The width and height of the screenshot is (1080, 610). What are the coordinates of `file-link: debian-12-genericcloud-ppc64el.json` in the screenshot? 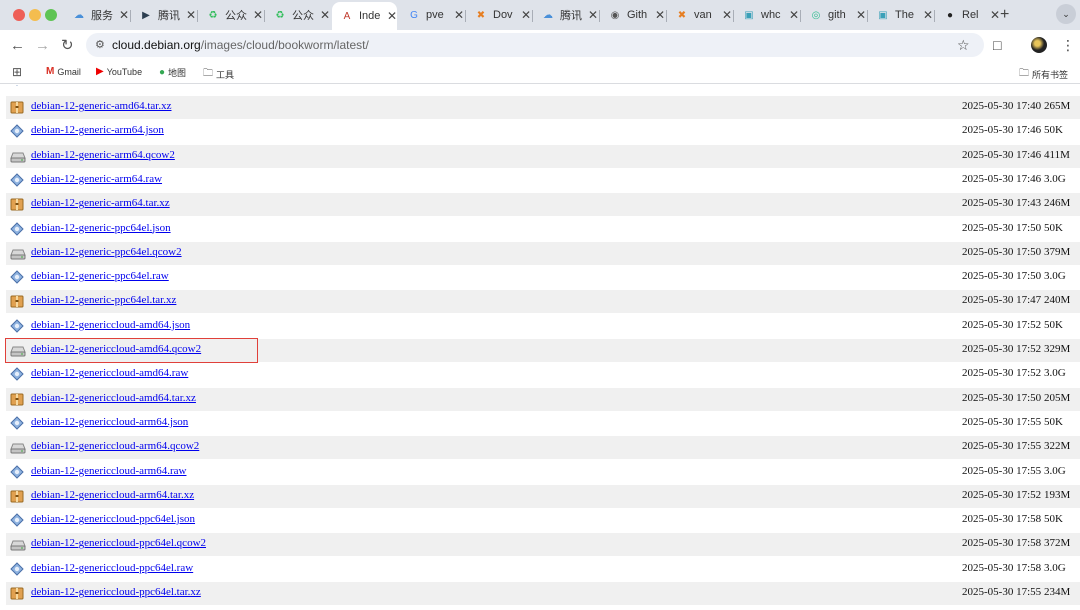 It's located at (113, 519).